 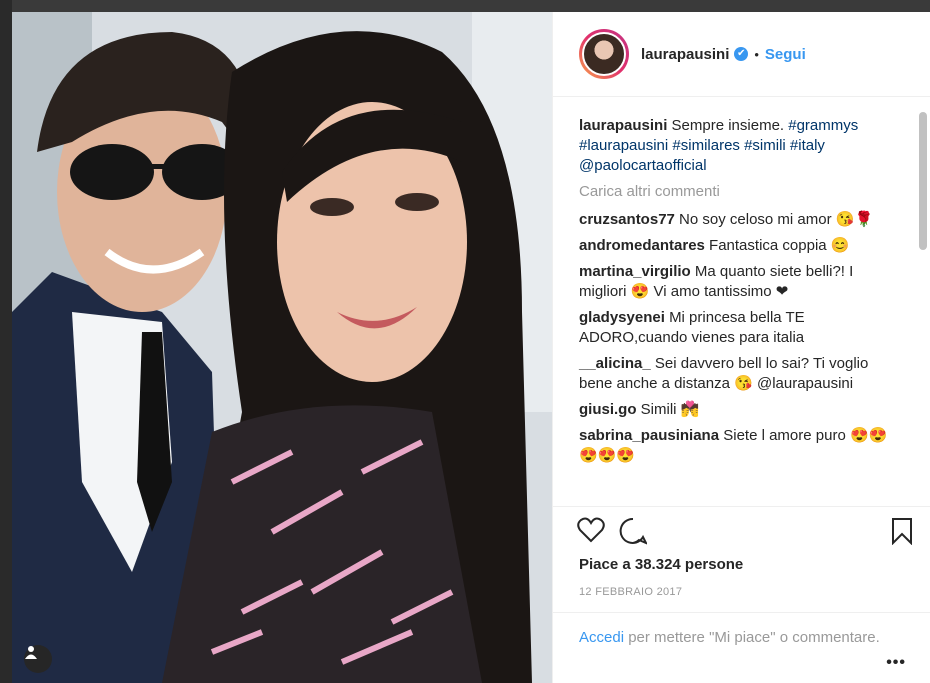 I want to click on comments-scrollbar, so click(x=923, y=181).